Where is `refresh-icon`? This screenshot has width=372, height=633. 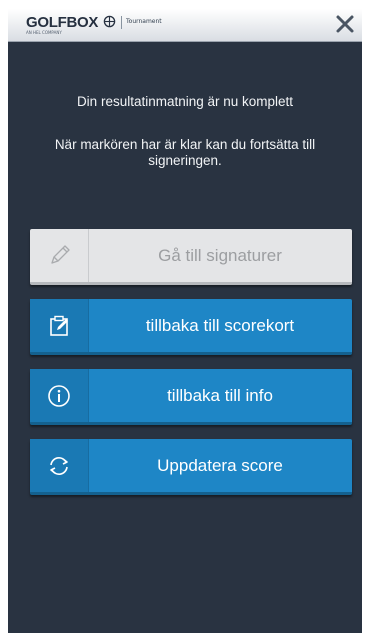
refresh-icon is located at coordinates (59, 465).